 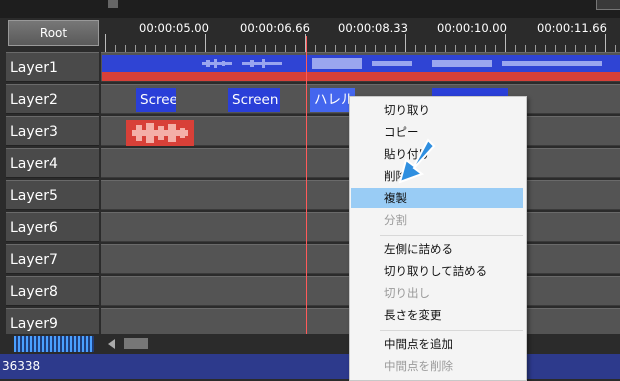 I want to click on menu-item-cut-and-pack: 切り取りして詰める, so click(x=437, y=271).